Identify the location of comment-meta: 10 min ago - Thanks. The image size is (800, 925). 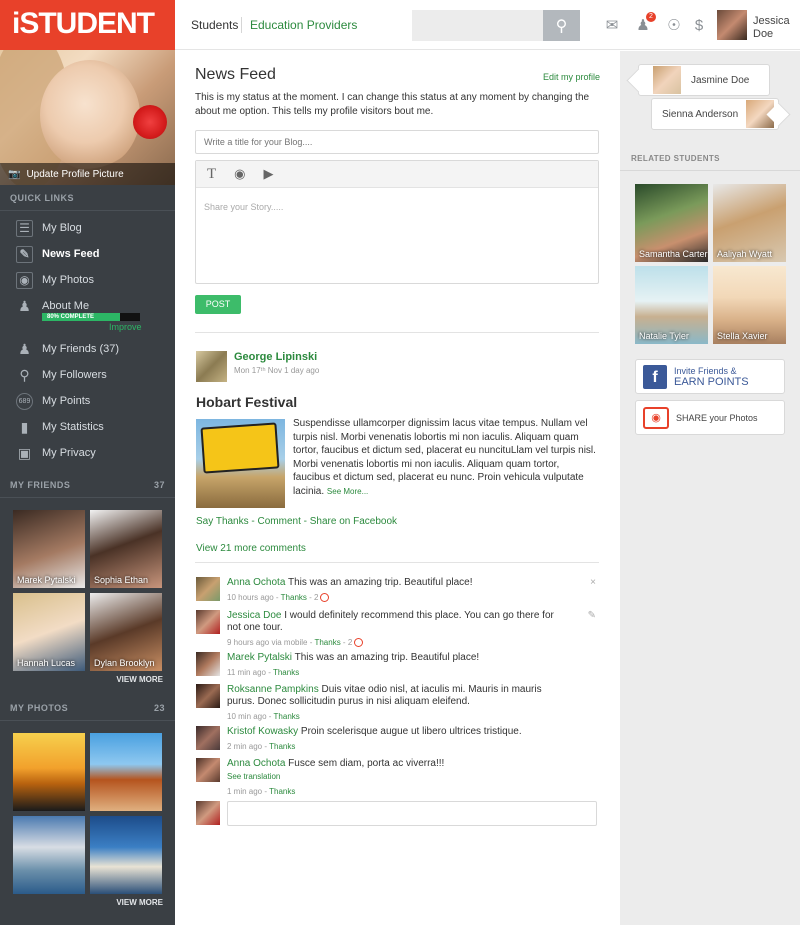
(263, 716).